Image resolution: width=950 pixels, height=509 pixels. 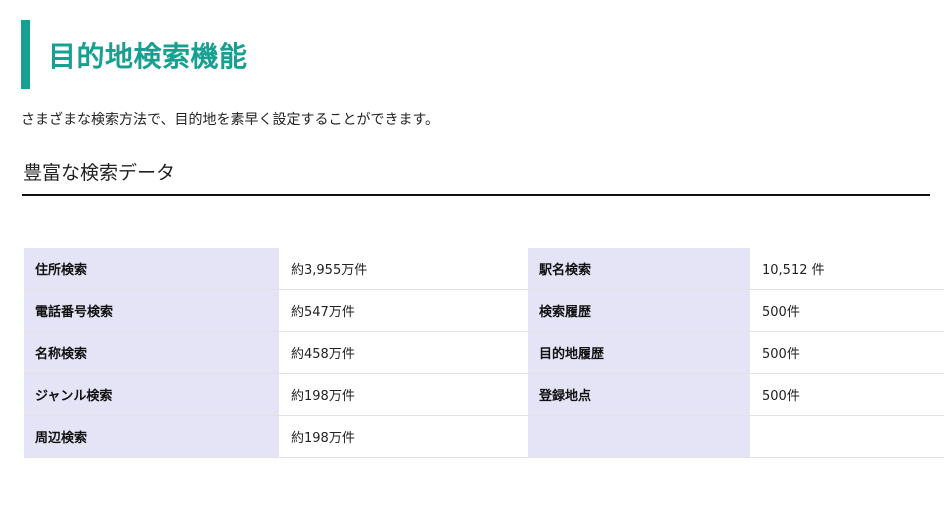 I want to click on section-title: 豊富な検索データ, so click(x=99, y=173).